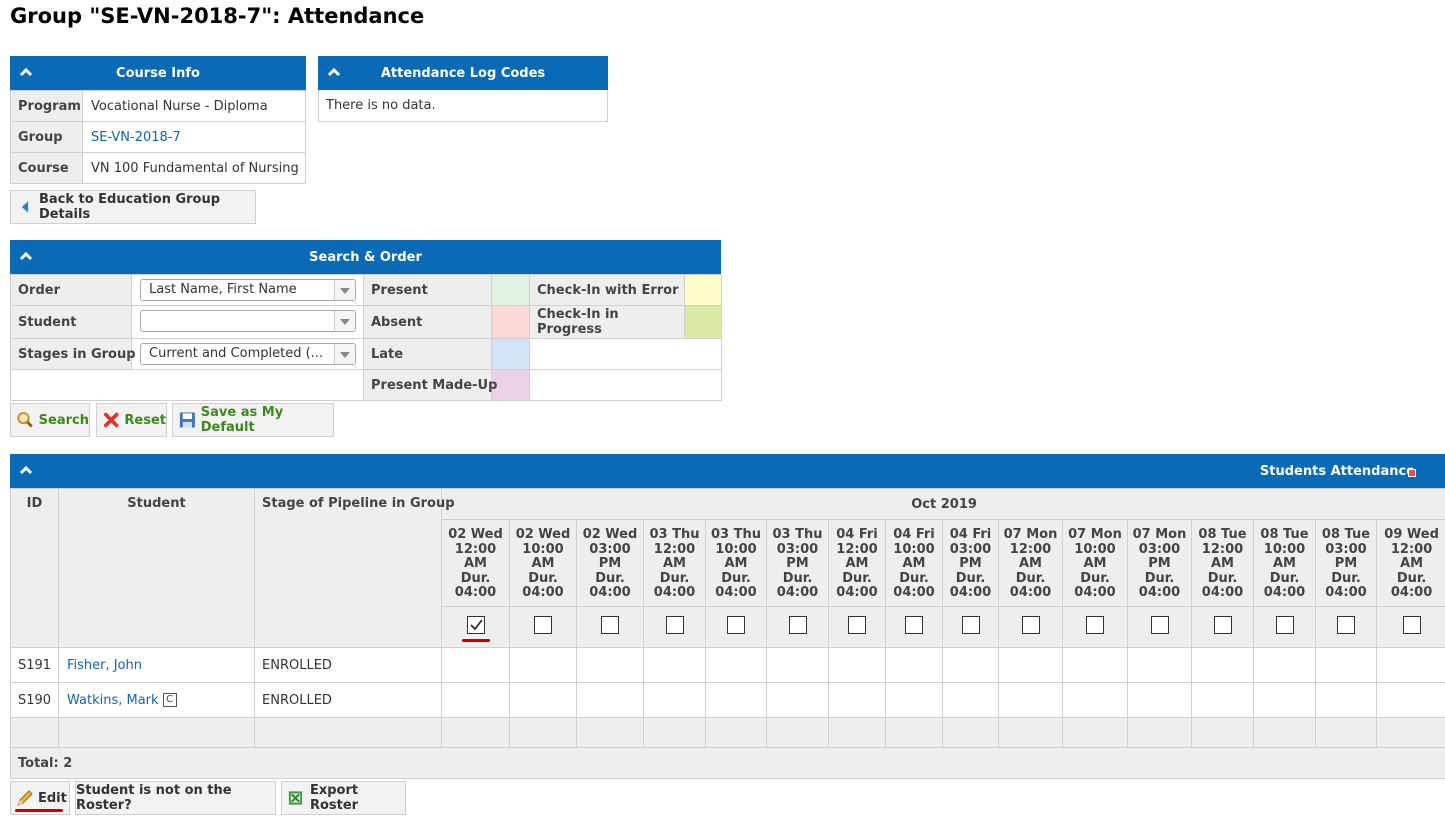 This screenshot has height=823, width=1445. Describe the element at coordinates (610, 534) in the screenshot. I see `date-header-line: 02 Wed` at that location.